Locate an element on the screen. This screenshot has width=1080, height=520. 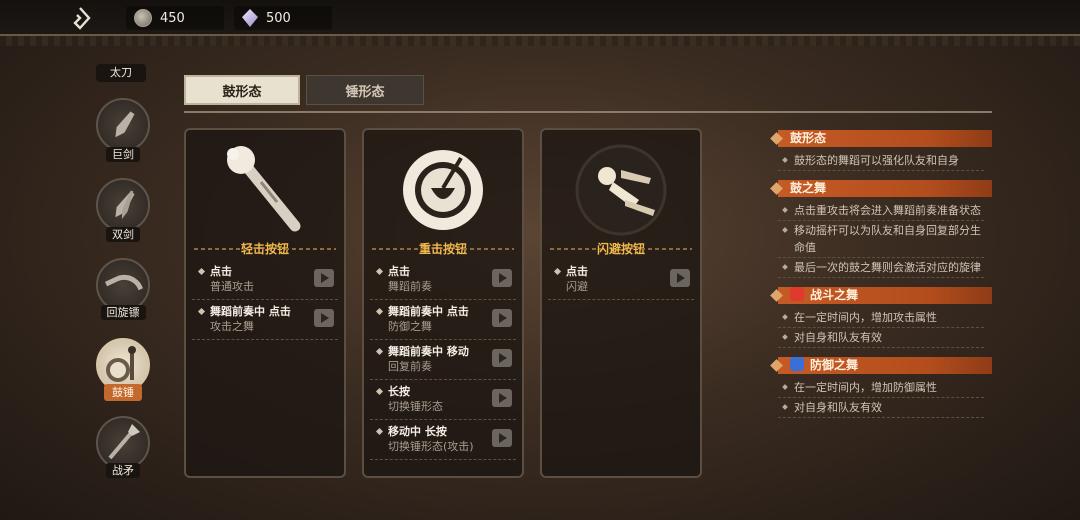
banner-drum-form: 鼓形态 is located at coordinates (885, 138).